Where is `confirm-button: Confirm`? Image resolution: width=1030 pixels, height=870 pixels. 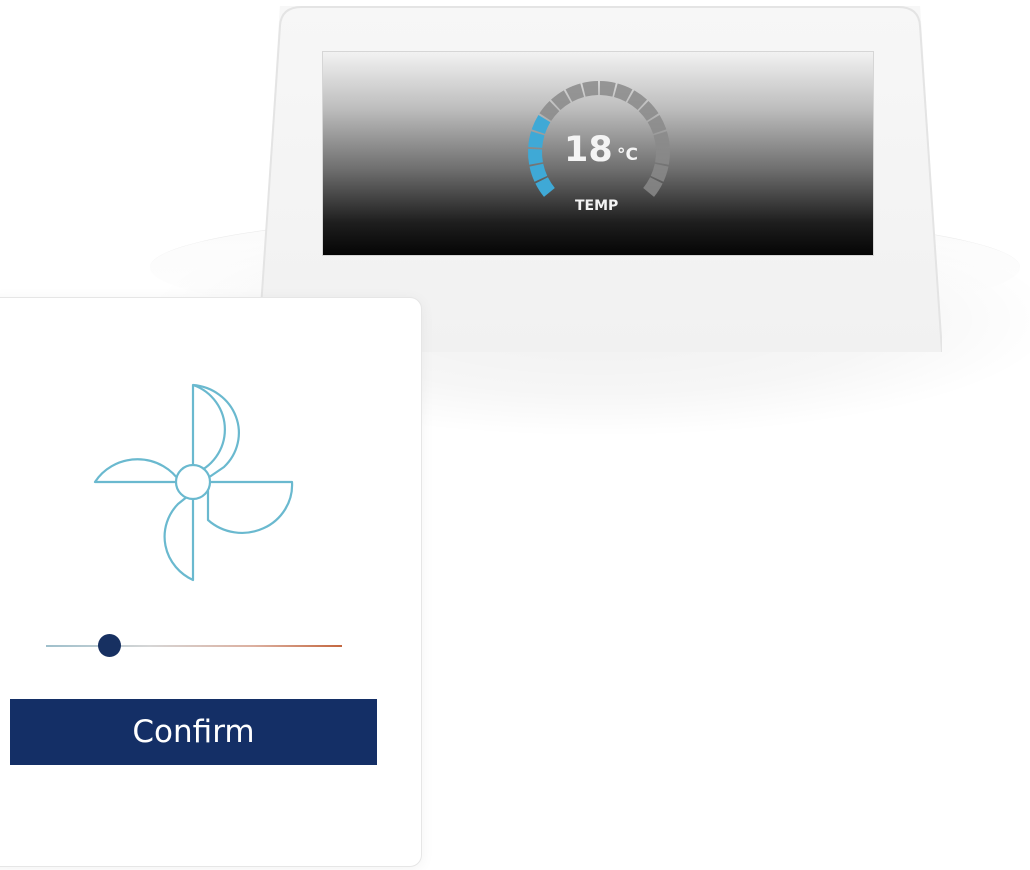
confirm-button: Confirm is located at coordinates (193, 732).